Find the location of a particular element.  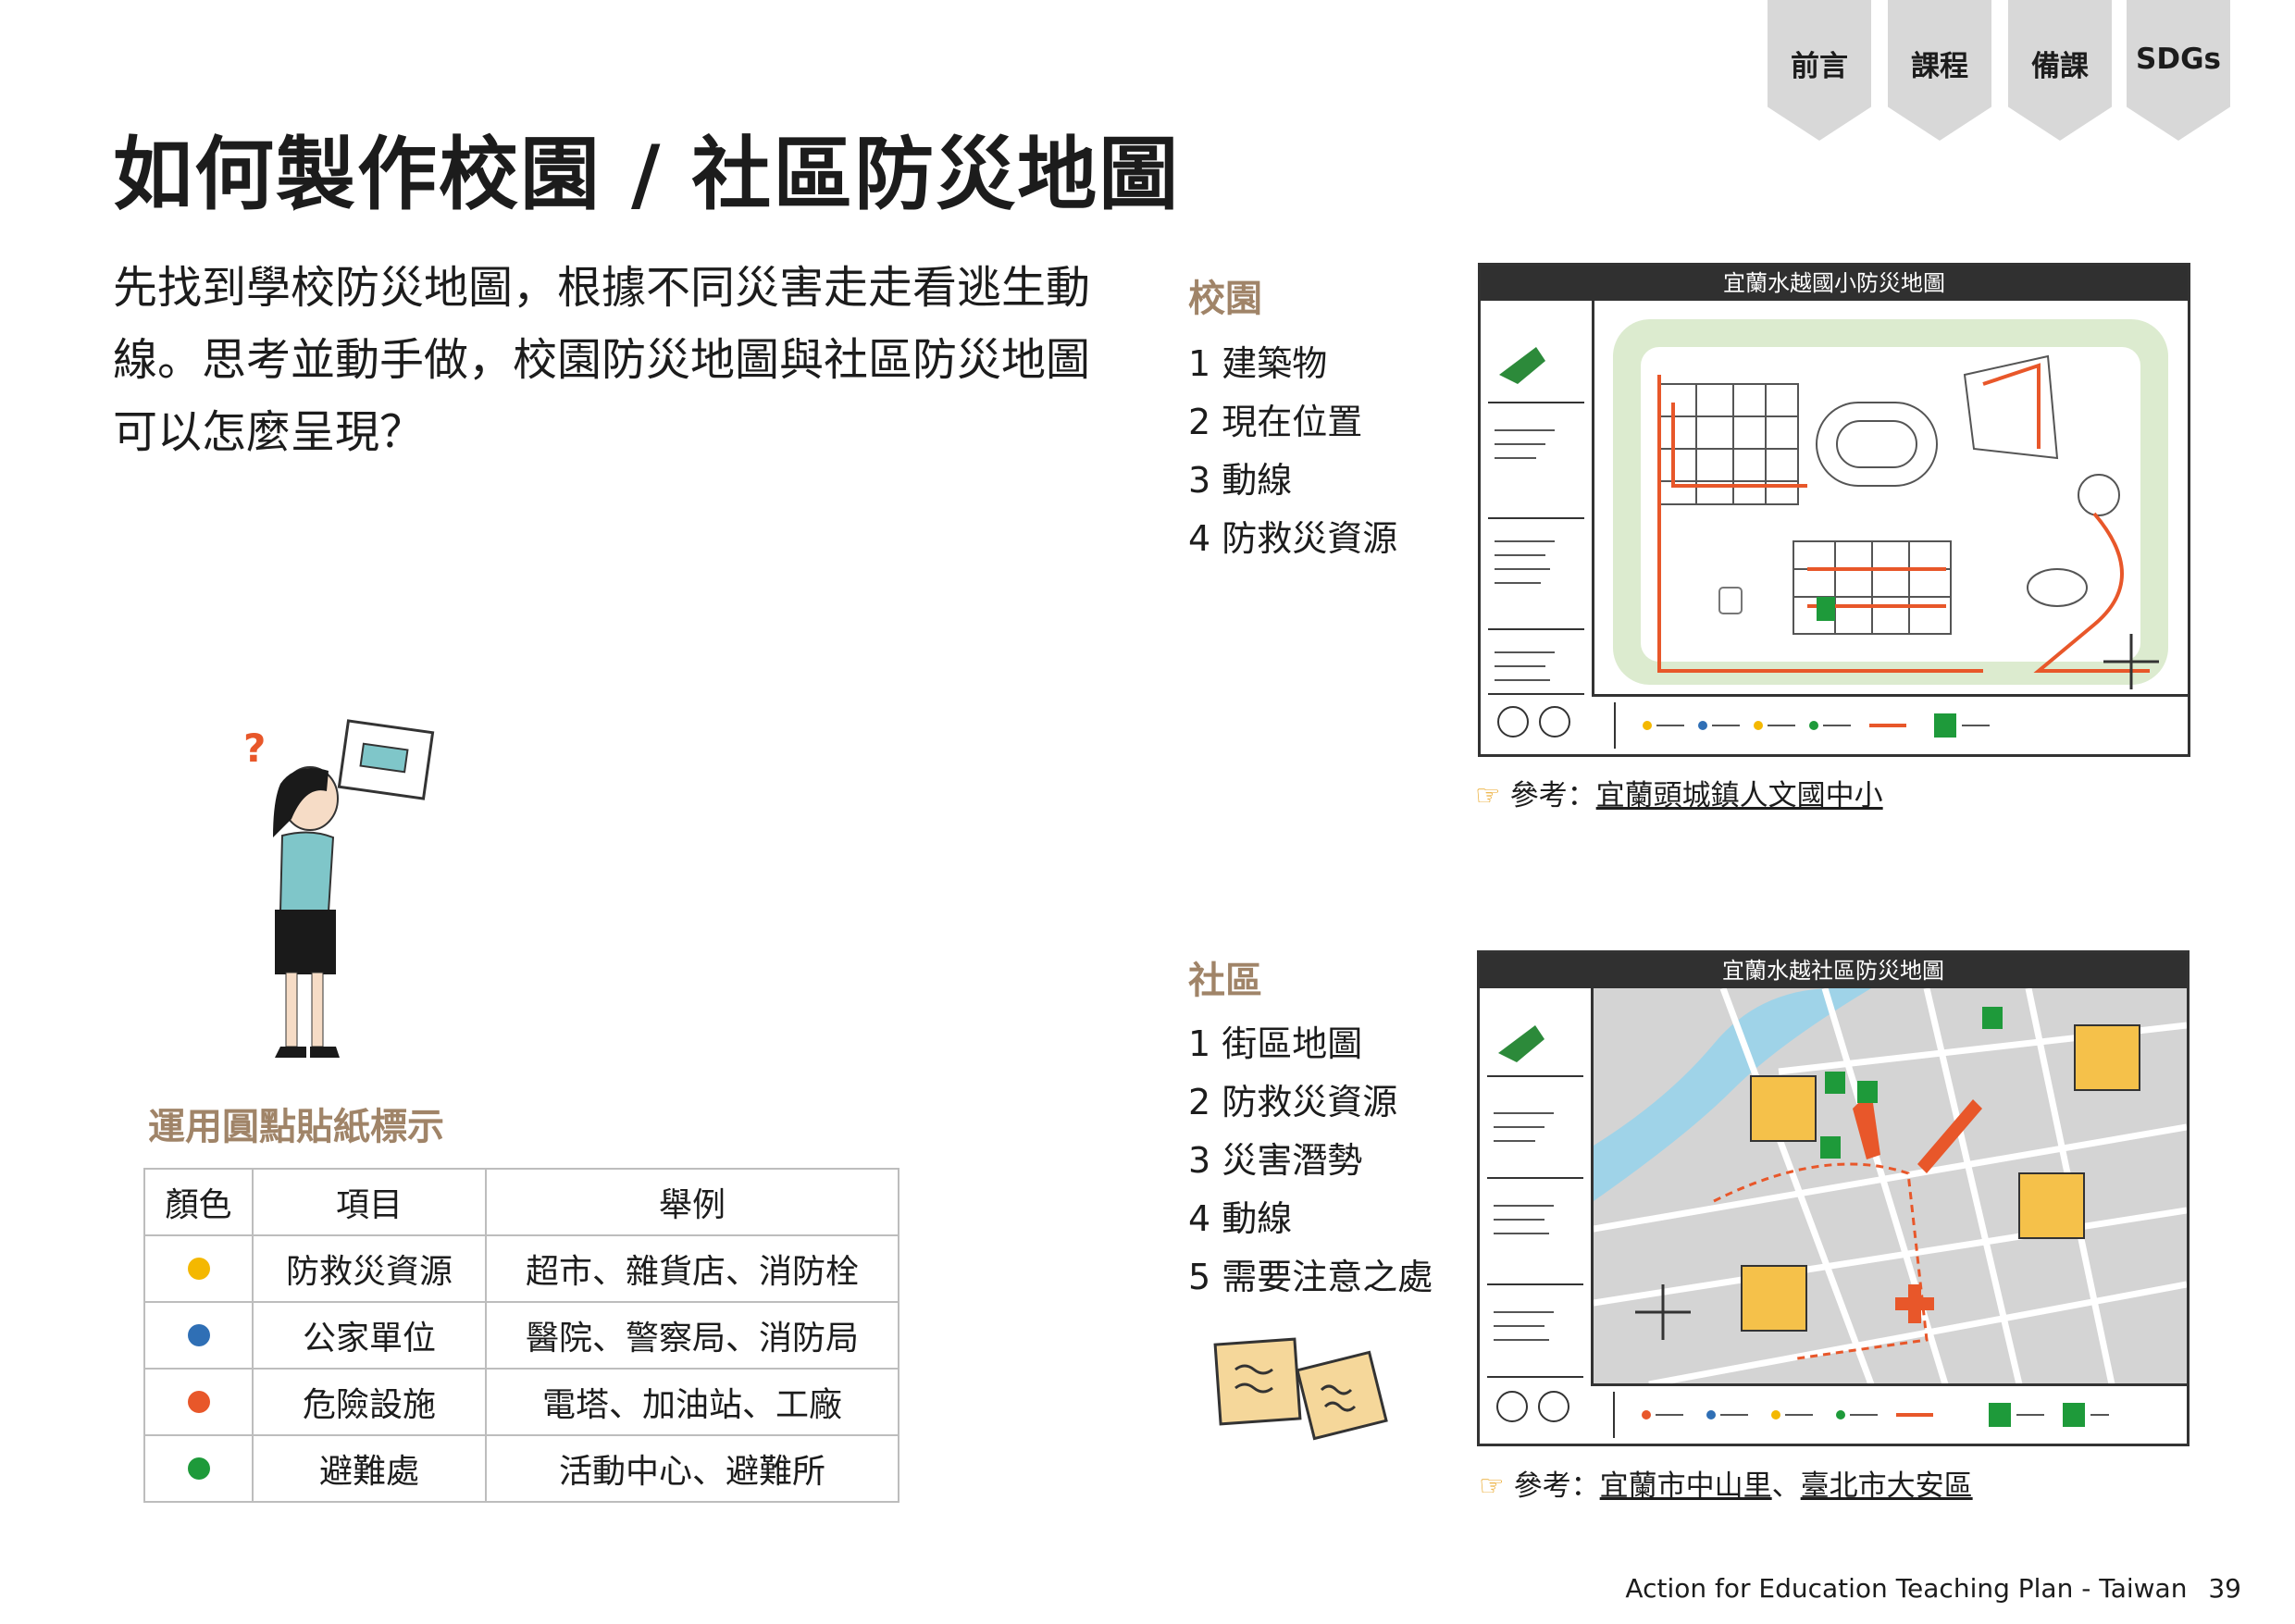

table-row: 公家單位 醫院、警察局、消防局 is located at coordinates (521, 1335).